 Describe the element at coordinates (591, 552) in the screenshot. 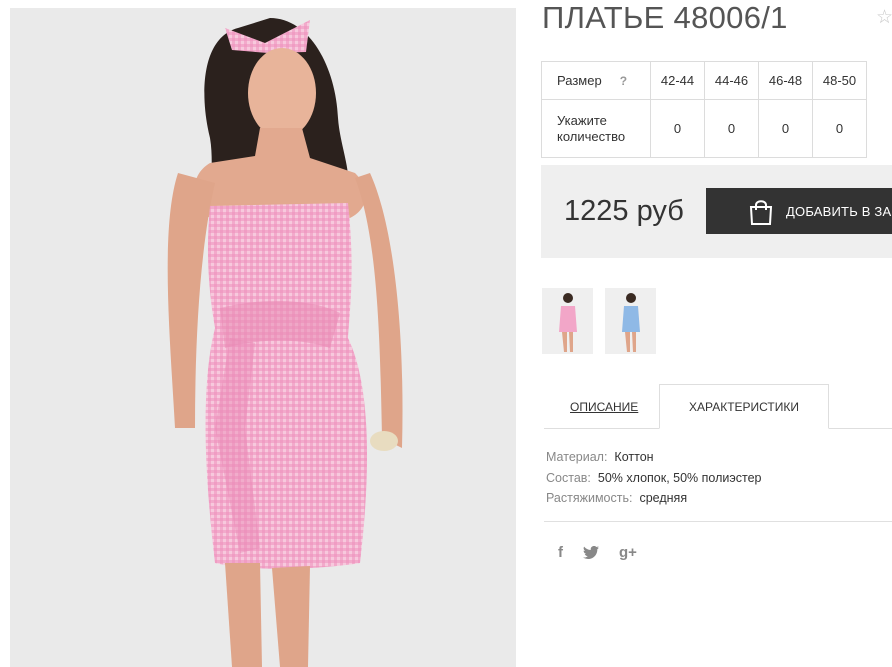

I see `twitter-icon` at that location.